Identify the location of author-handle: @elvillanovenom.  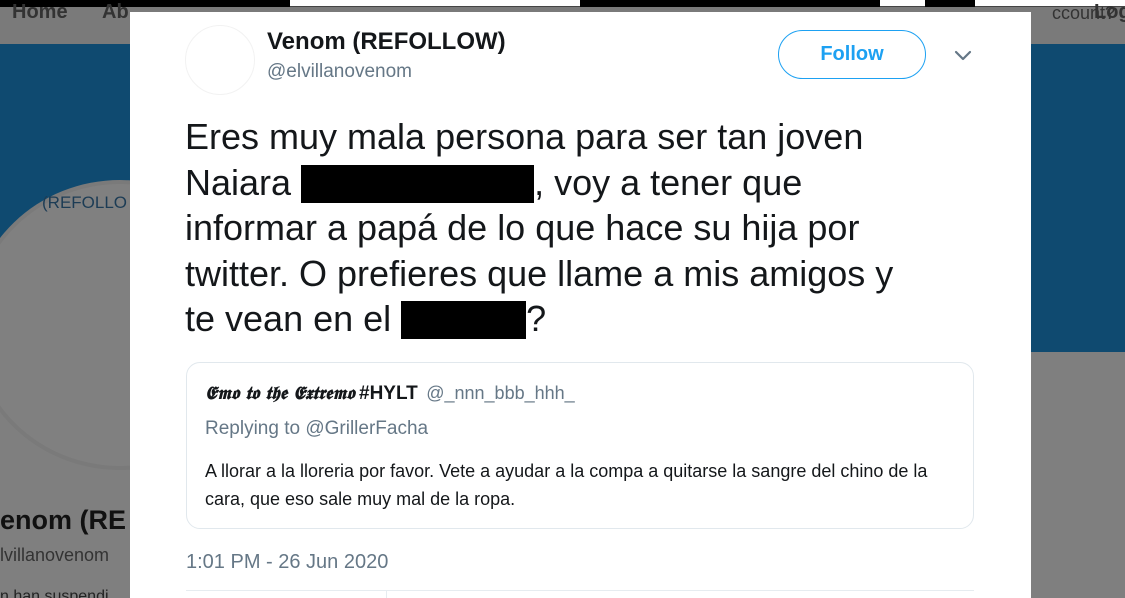
(339, 72).